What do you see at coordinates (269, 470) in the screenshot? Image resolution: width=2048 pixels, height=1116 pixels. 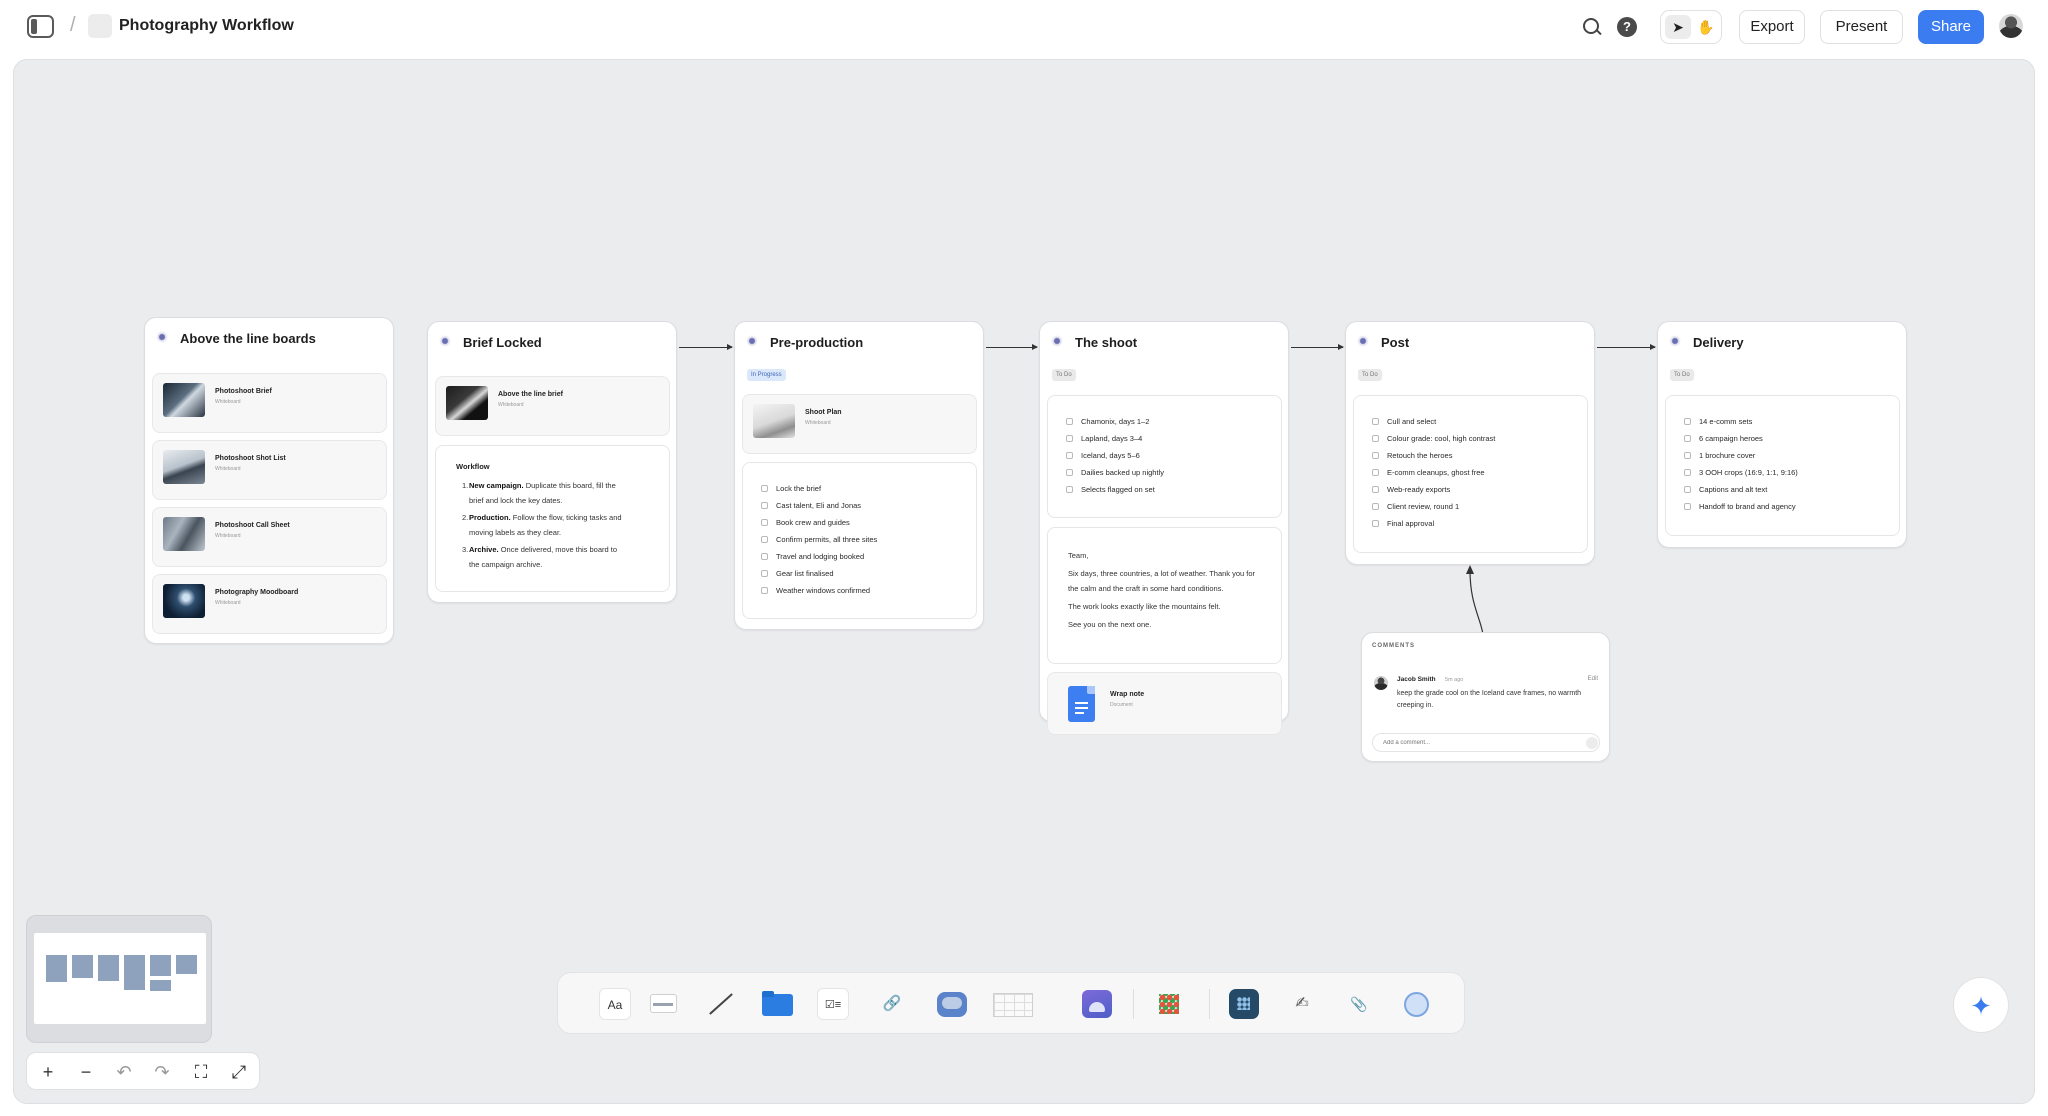 I see `board-link: Photoshoot Shot List Whiteboard` at bounding box center [269, 470].